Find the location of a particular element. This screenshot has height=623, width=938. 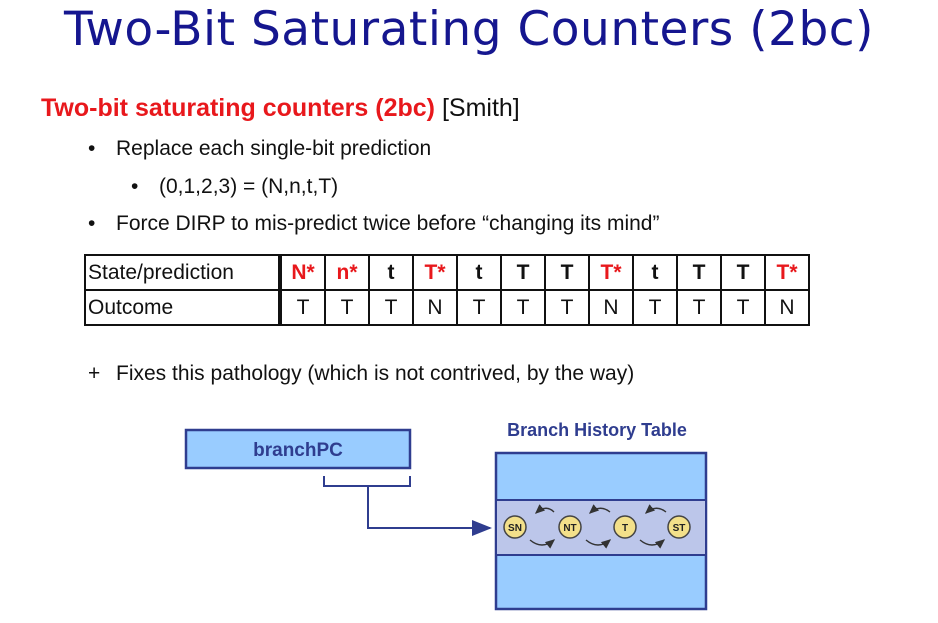

bht-label: Branch History Table is located at coordinates (597, 430).